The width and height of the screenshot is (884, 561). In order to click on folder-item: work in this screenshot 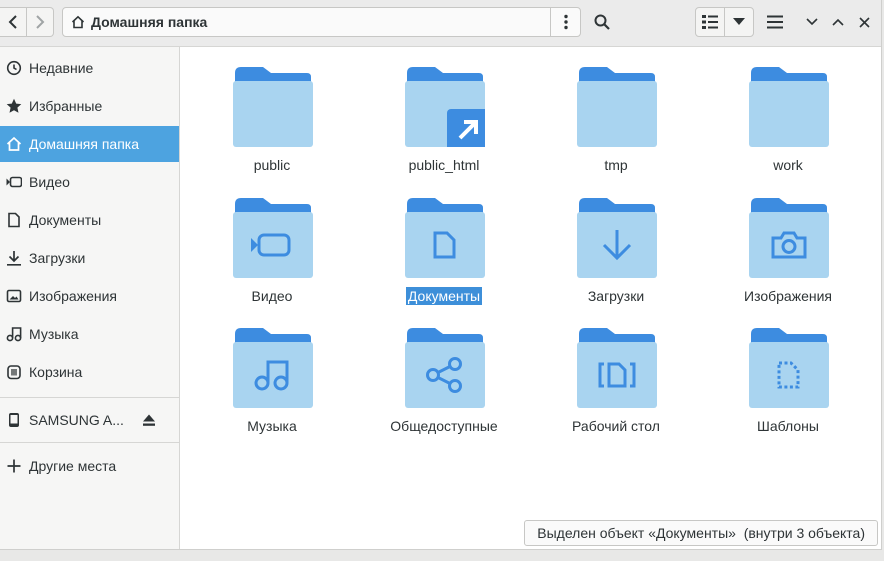, I will do `click(788, 127)`.